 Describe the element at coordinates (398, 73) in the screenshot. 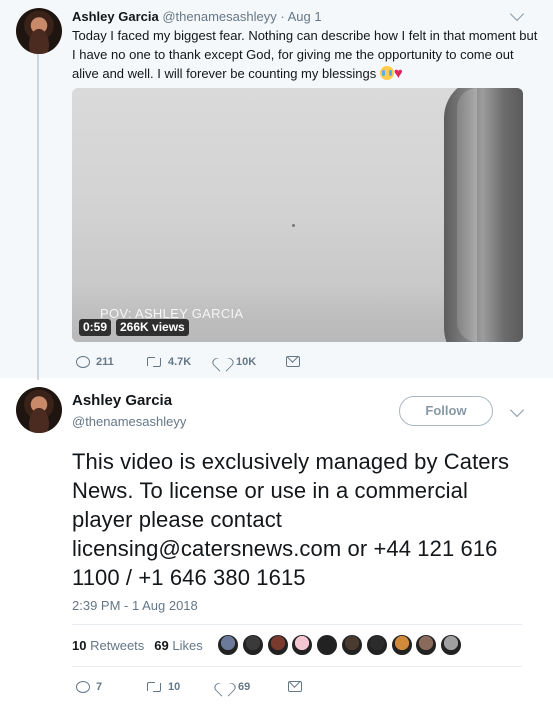

I see `red-heart-icon: ♥` at that location.